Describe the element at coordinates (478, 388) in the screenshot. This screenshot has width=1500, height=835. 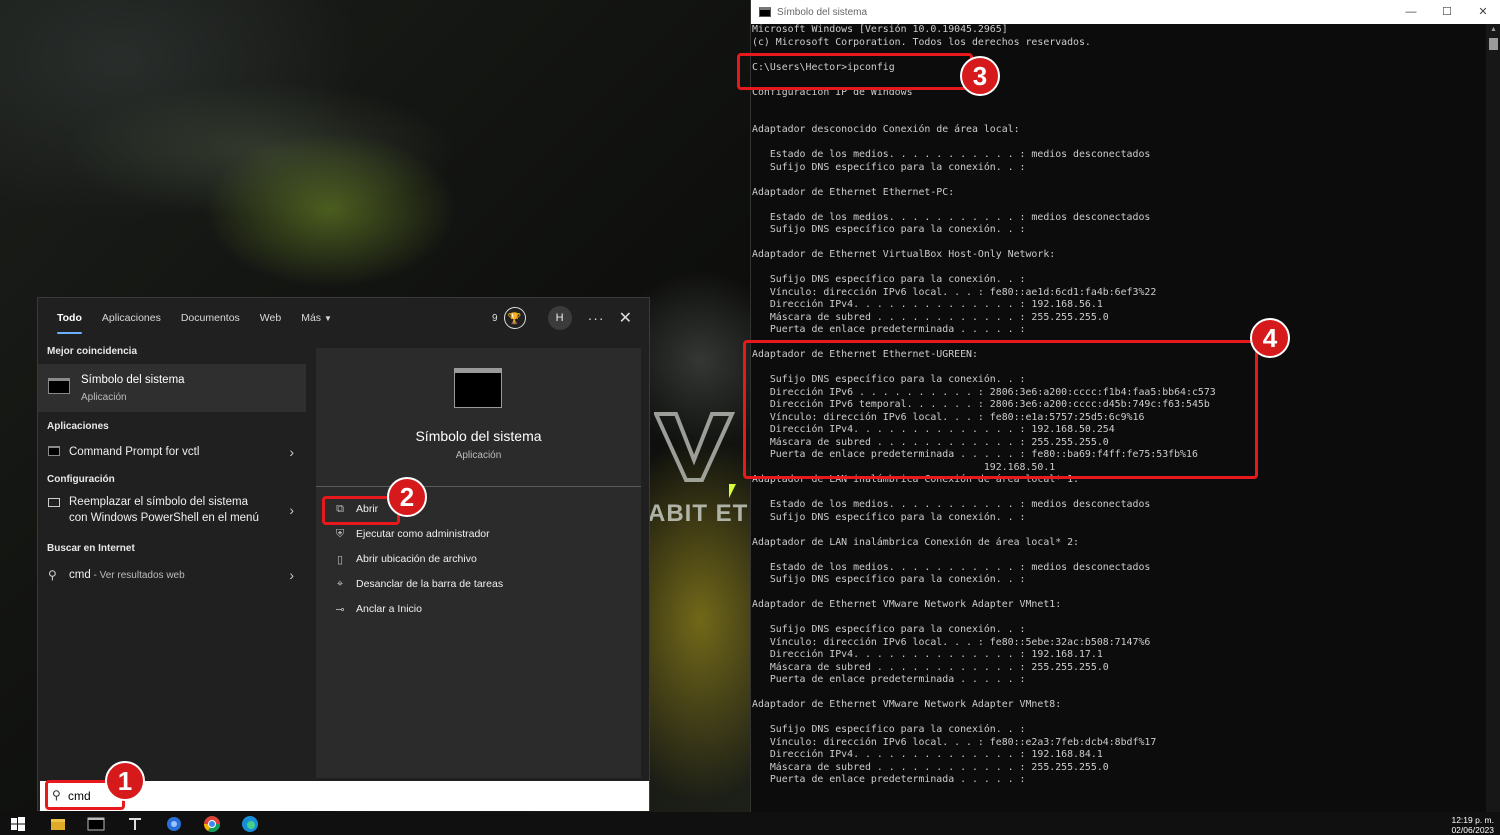
I see `command-prompt-large-icon` at that location.